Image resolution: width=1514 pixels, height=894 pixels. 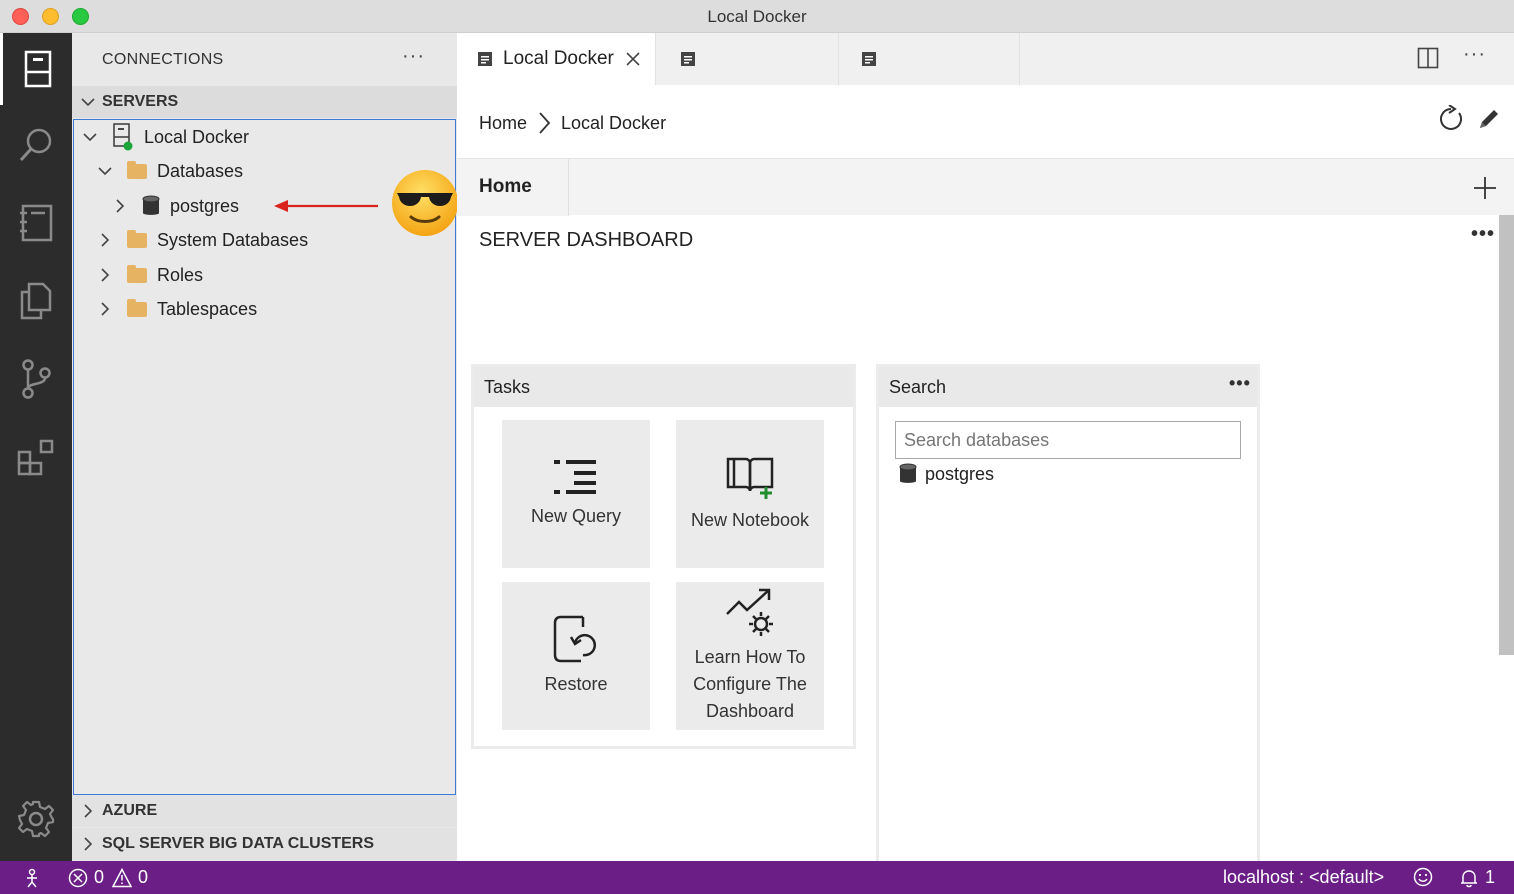 What do you see at coordinates (946, 474) in the screenshot?
I see `search-result-item: postgres` at bounding box center [946, 474].